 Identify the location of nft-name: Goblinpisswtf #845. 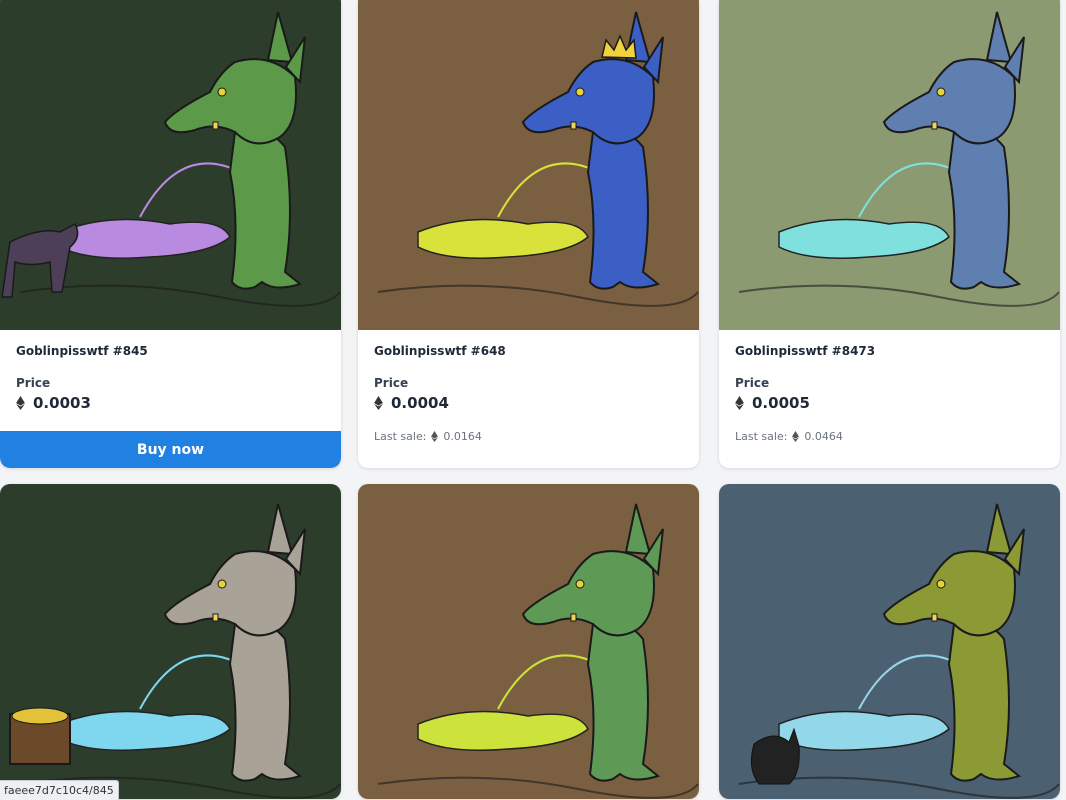
(170, 351).